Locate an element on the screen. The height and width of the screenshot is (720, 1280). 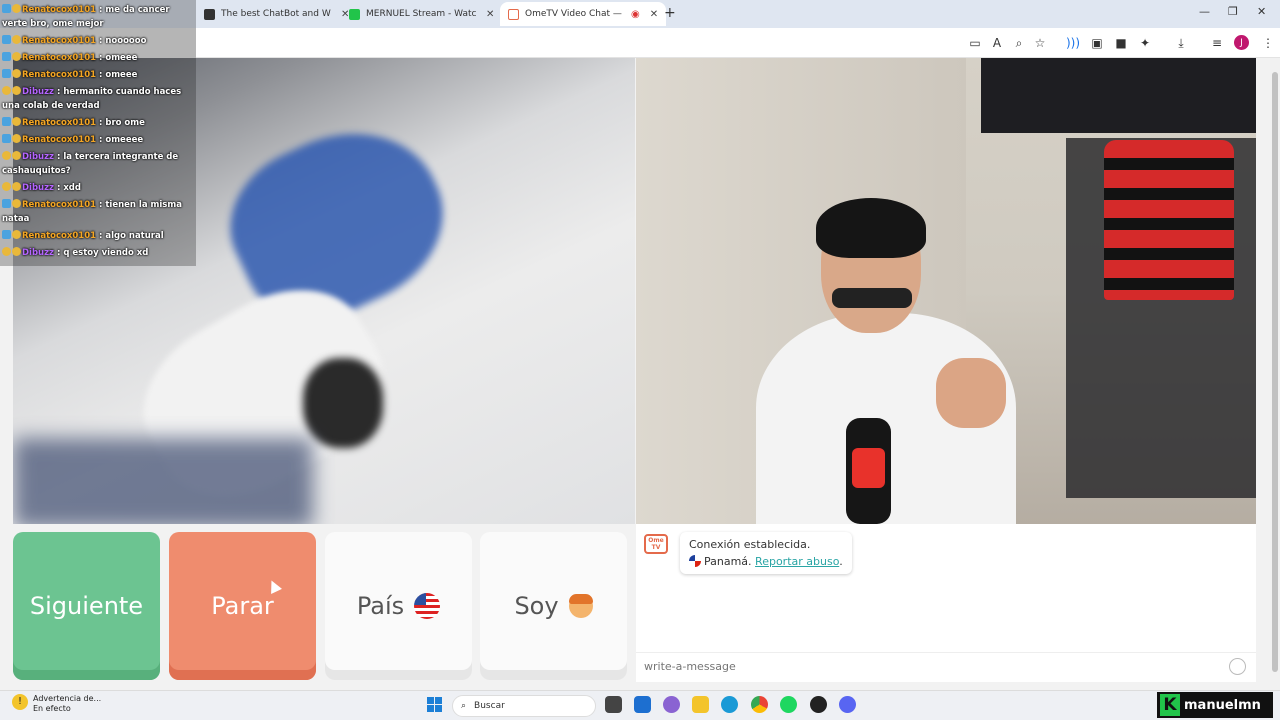
connection-status: Conexión establecida. is located at coordinates (750, 544).